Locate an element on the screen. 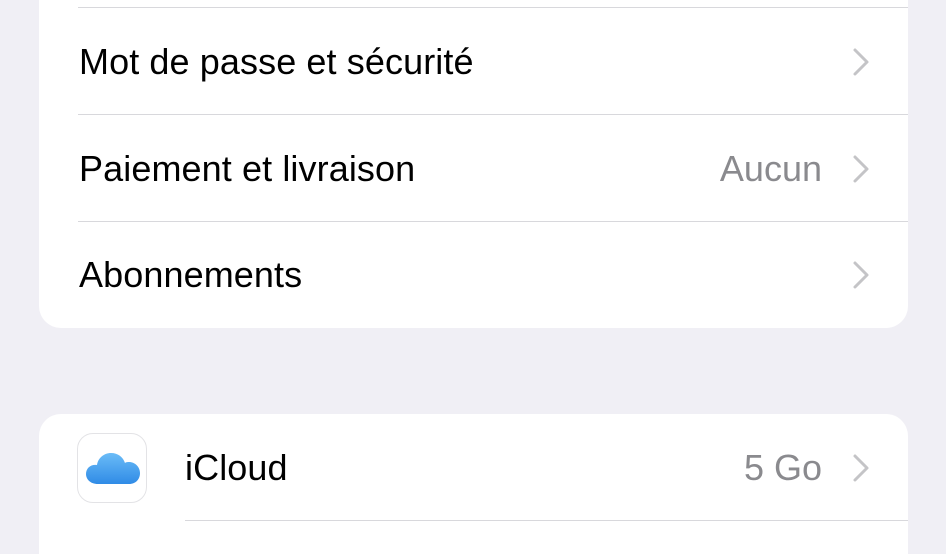  row-label: iCloud is located at coordinates (236, 467).